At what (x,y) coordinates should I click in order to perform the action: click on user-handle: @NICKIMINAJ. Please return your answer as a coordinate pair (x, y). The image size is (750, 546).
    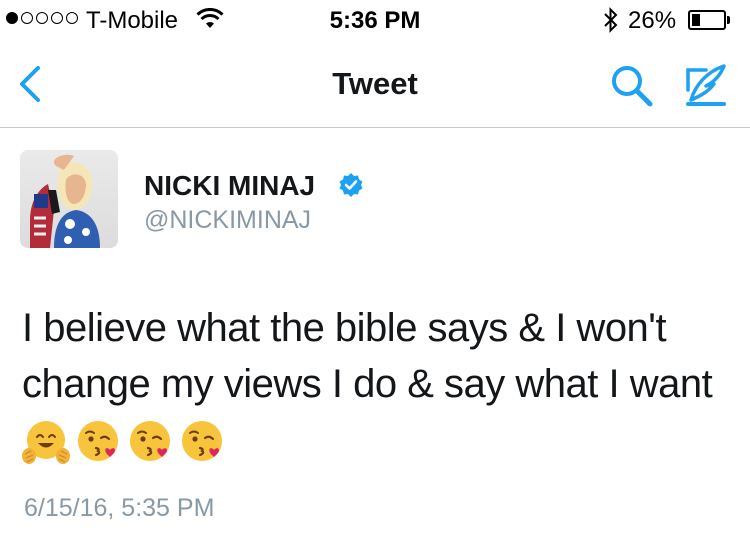
    Looking at the image, I should click on (227, 220).